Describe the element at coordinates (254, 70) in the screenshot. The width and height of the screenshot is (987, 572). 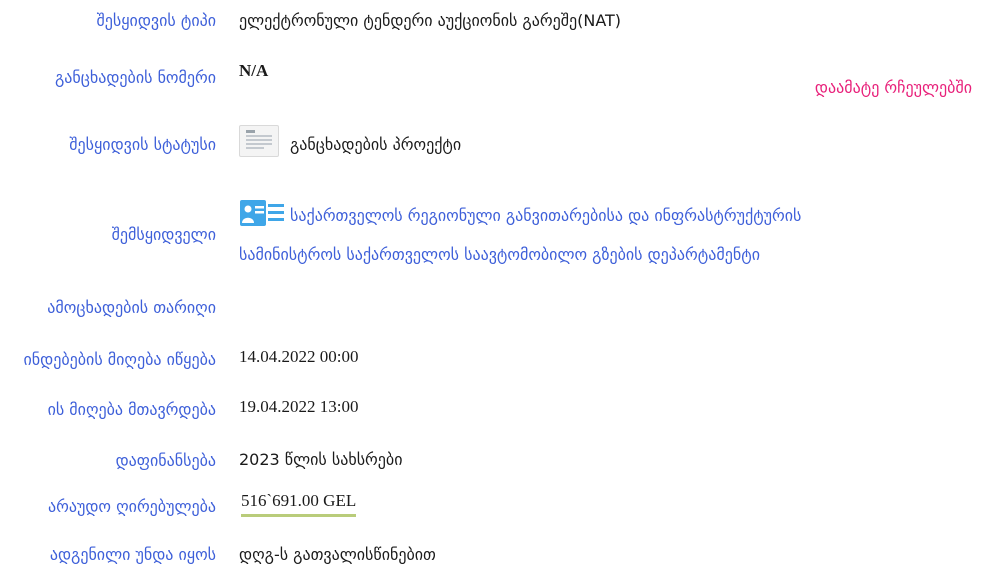
I see `application-number-value: N/A` at that location.